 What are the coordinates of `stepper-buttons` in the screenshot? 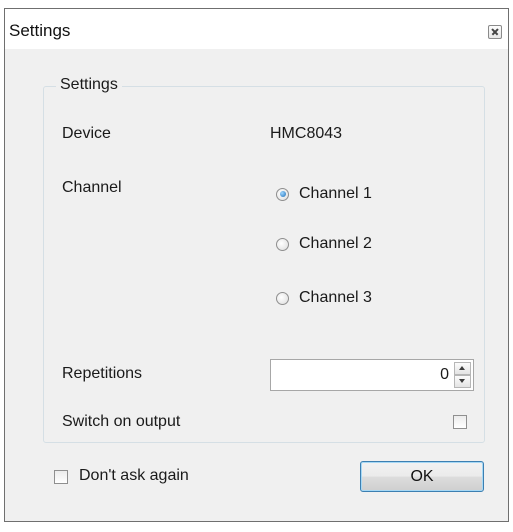 It's located at (462, 375).